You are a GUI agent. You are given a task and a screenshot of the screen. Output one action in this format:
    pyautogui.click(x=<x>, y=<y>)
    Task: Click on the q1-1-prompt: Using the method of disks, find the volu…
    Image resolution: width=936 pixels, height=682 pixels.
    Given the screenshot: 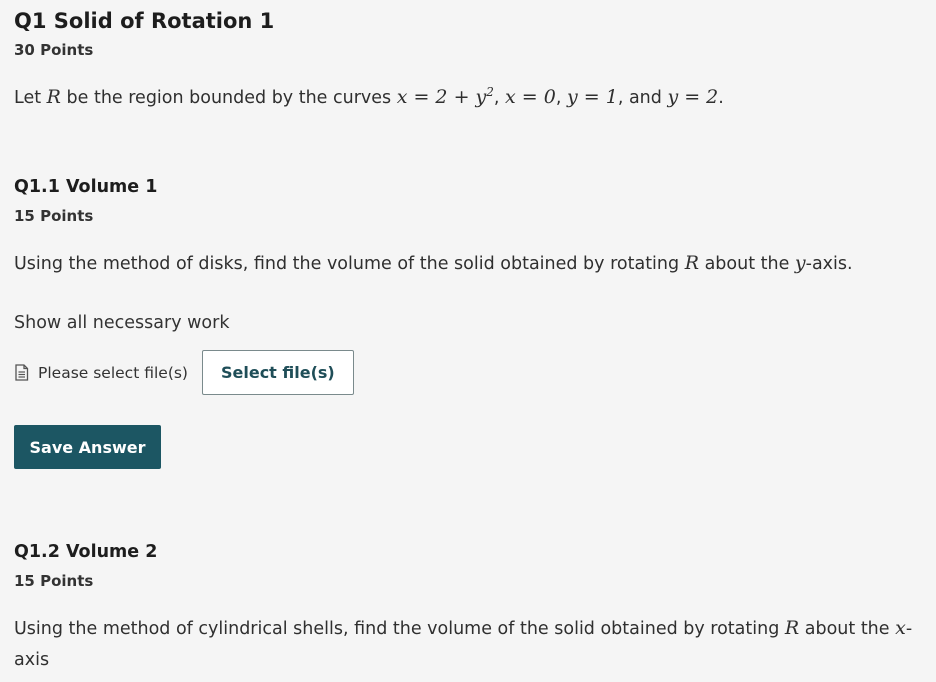 What is the action you would take?
    pyautogui.click(x=466, y=264)
    